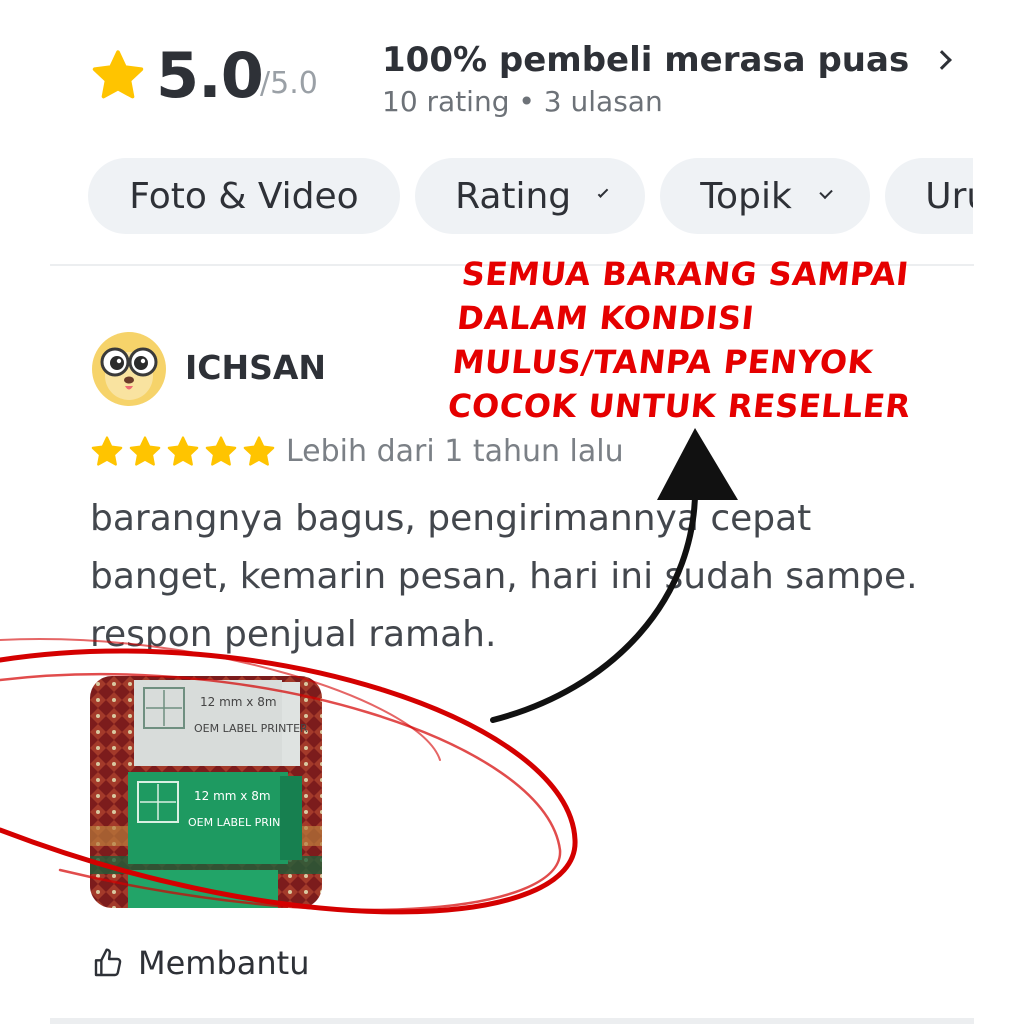  Describe the element at coordinates (679, 406) in the screenshot. I see `annotation-line: COCOK UNTUK RESELLER` at that location.